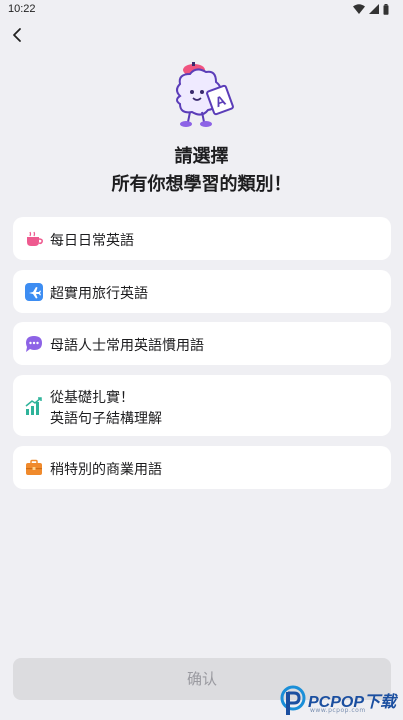 The image size is (403, 720). What do you see at coordinates (374, 9) in the screenshot?
I see `signal-icon` at bounding box center [374, 9].